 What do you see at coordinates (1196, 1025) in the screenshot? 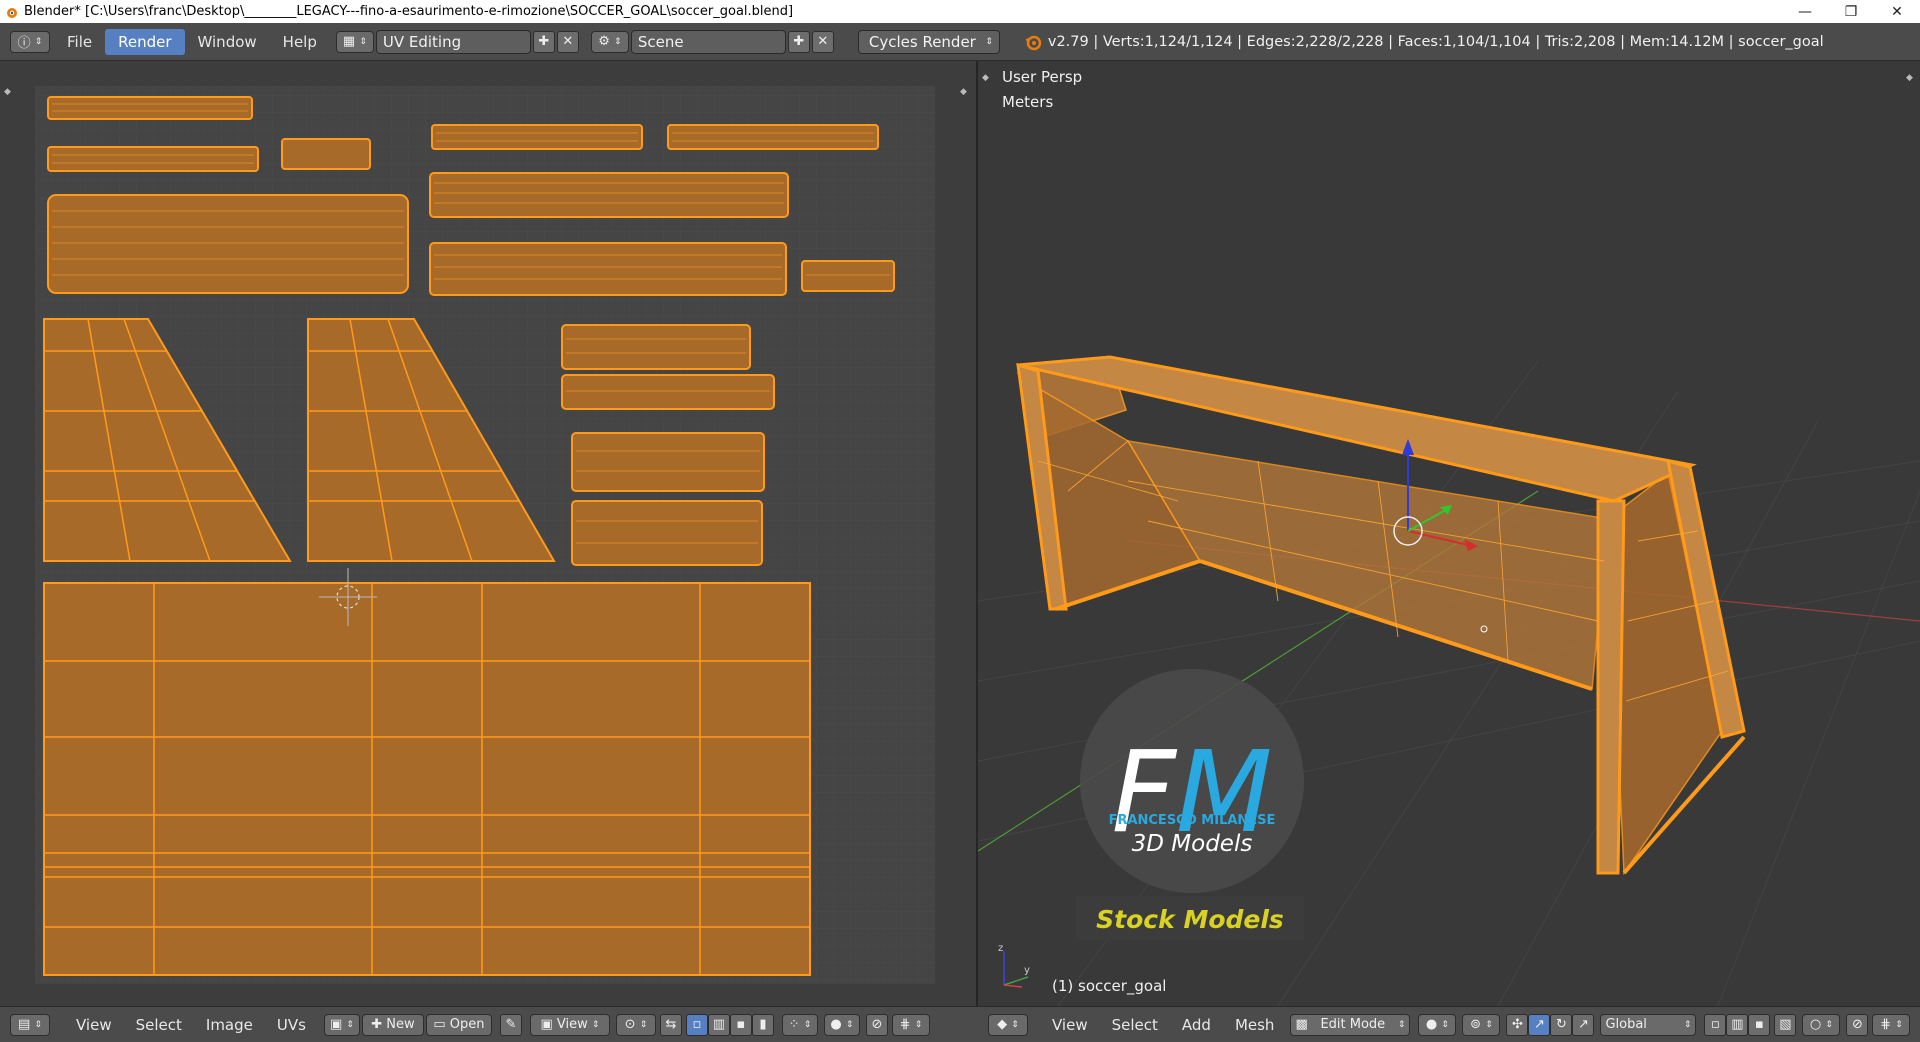
I see `vp-menu-add: Add` at bounding box center [1196, 1025].